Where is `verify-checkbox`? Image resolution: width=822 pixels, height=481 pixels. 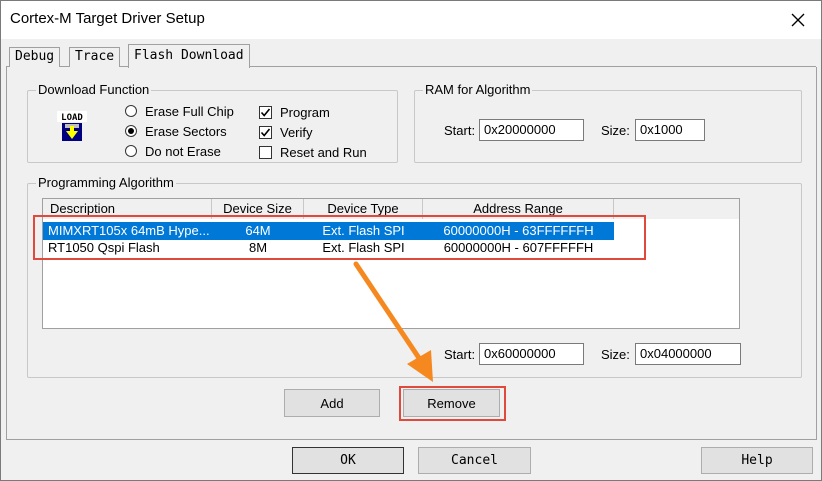 verify-checkbox is located at coordinates (265, 132).